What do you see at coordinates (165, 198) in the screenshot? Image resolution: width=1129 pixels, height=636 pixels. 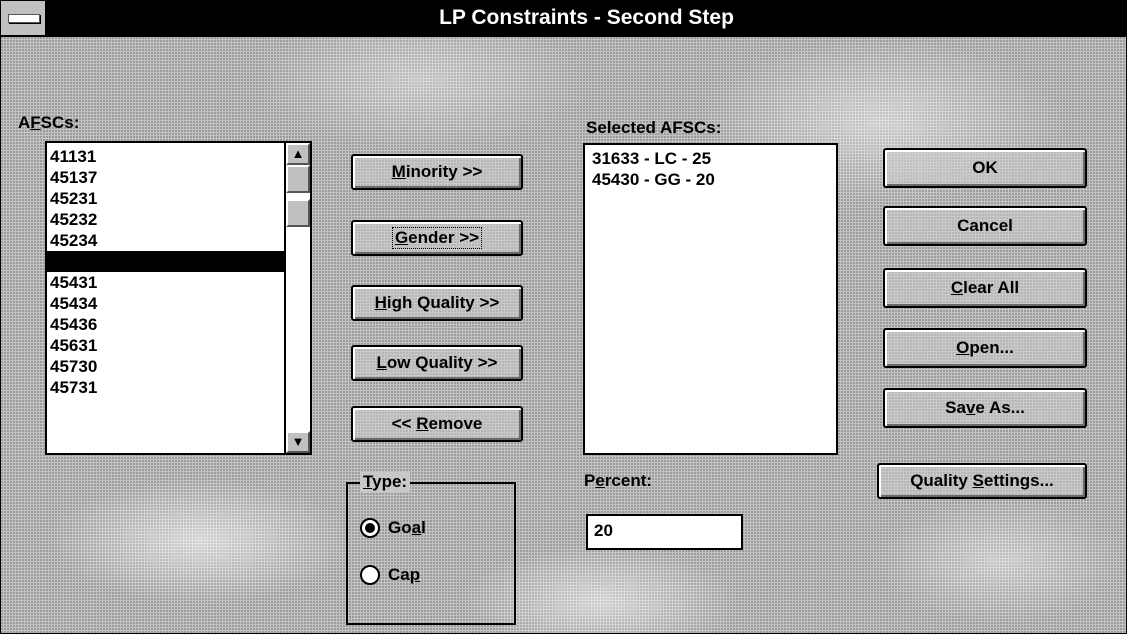 I see `afsc-list-item: 45231` at bounding box center [165, 198].